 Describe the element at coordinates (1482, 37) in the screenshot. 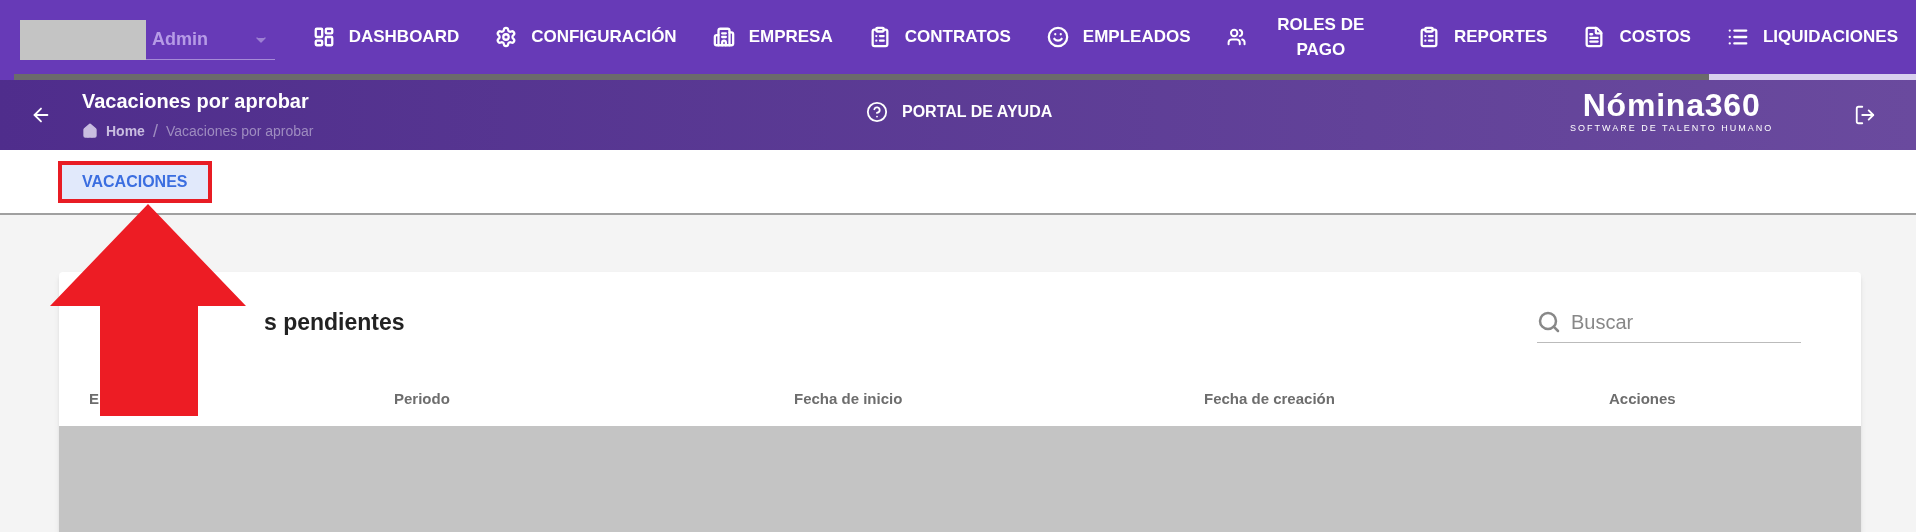

I see `nav-item: REPORTES` at that location.